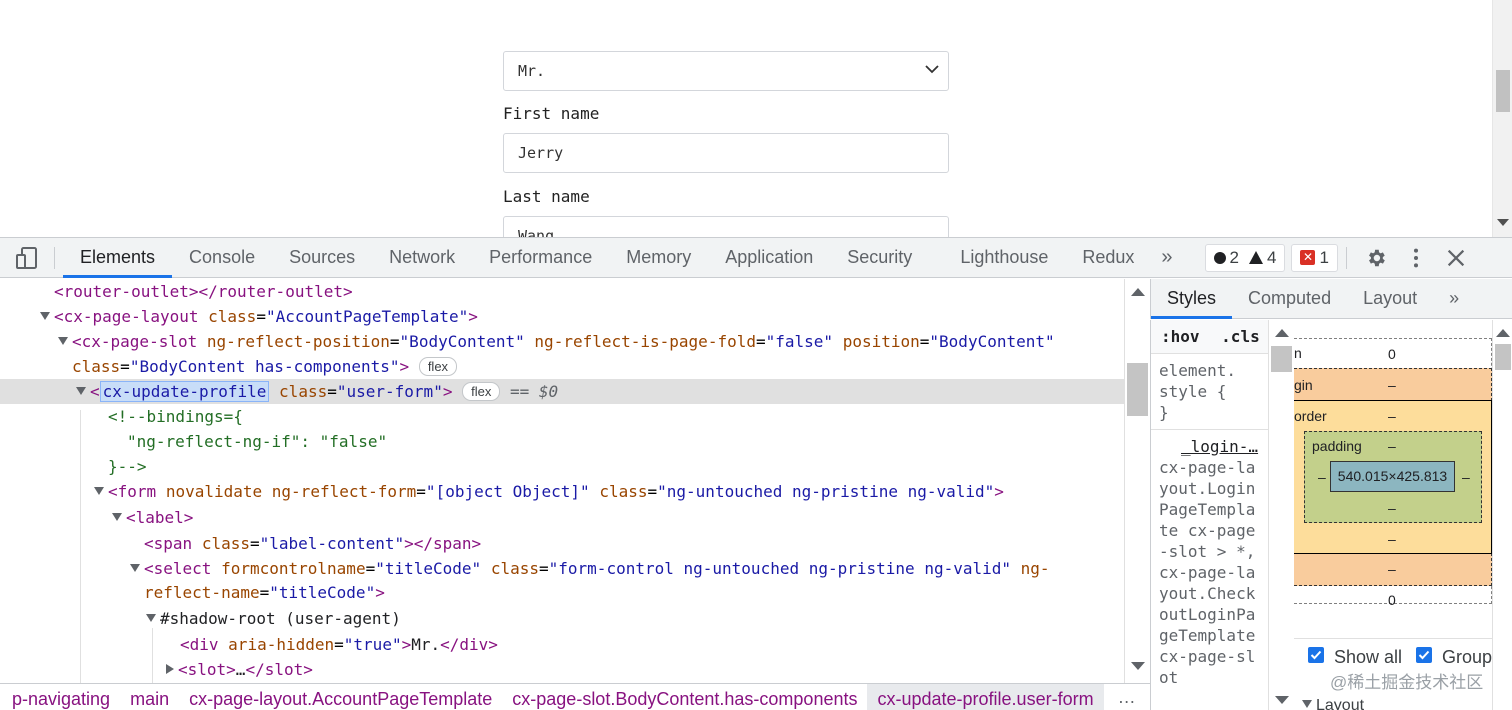  I want to click on console-counter: 2 4, so click(1245, 257).